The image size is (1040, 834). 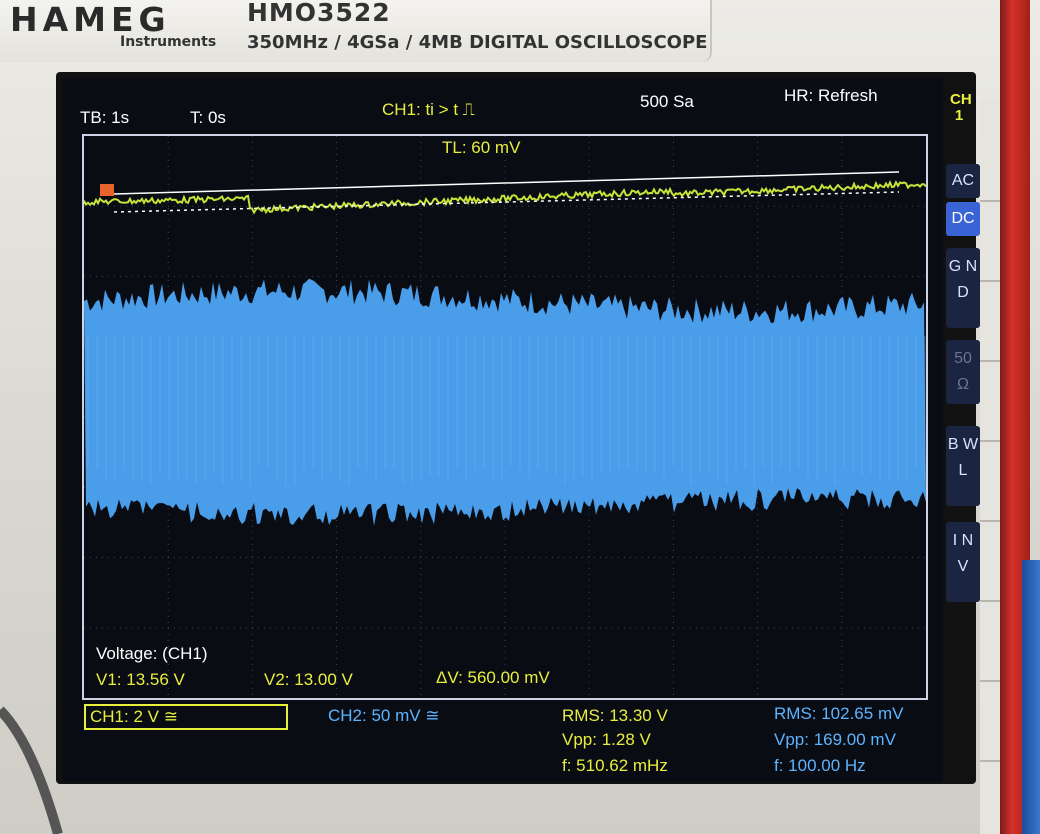 What do you see at coordinates (104, 118) in the screenshot?
I see `timebase-label: TB: 1s` at bounding box center [104, 118].